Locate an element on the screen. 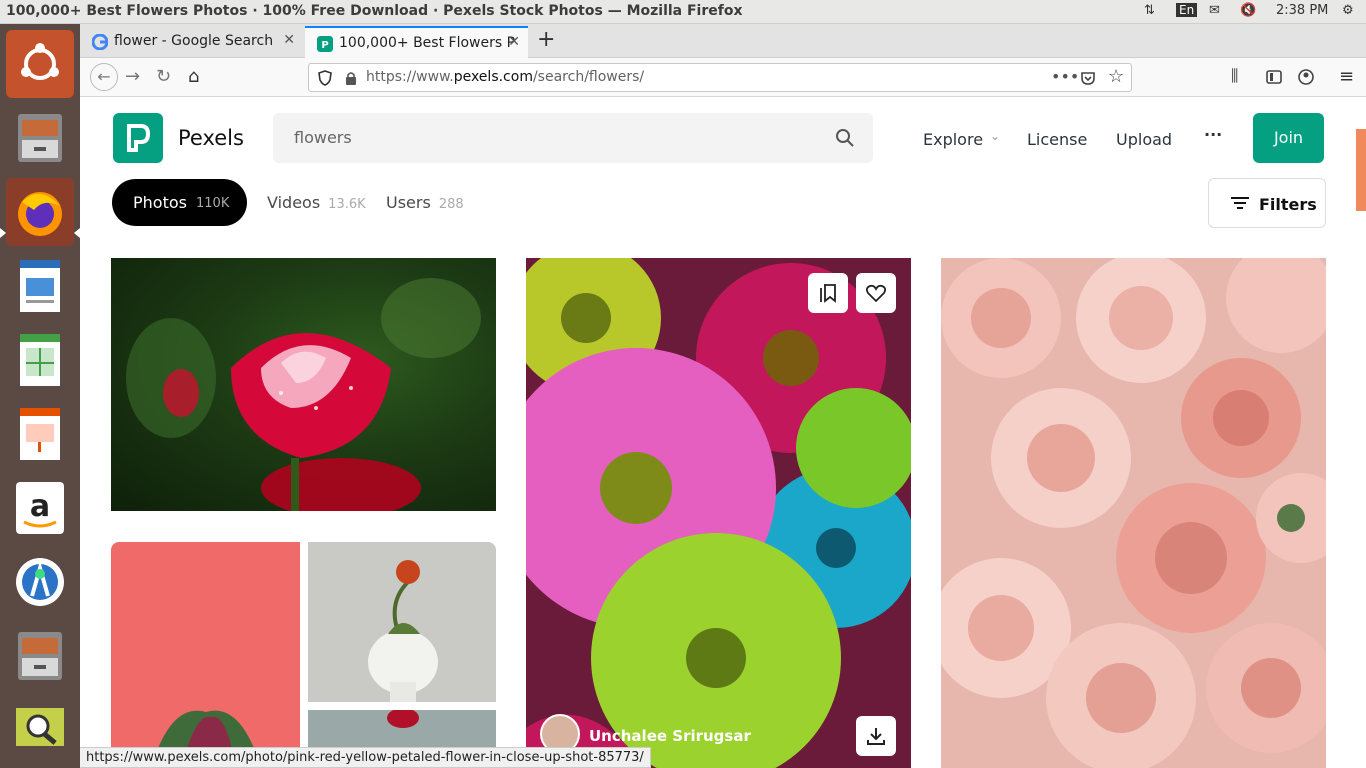 Image resolution: width=1366 pixels, height=768 pixels. tab-label: 100,000+ Best Flowers P is located at coordinates (427, 43).